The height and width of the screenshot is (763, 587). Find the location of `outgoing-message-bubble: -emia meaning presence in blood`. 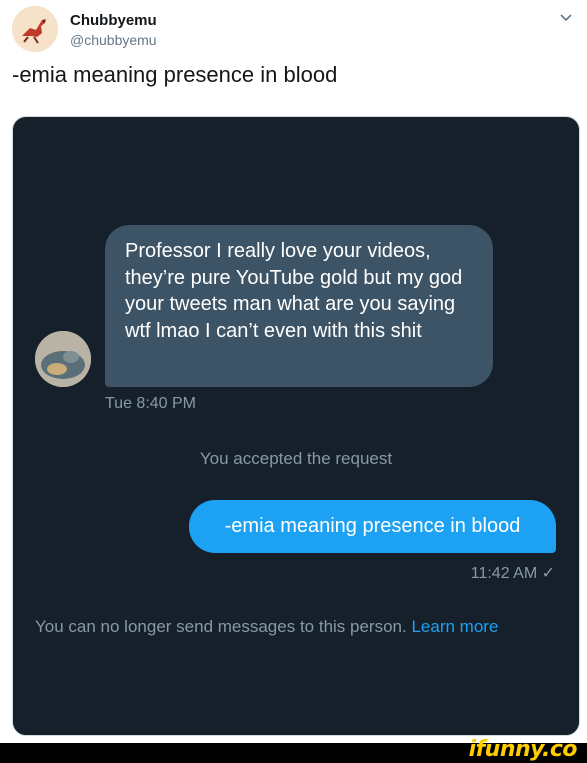

outgoing-message-bubble: -emia meaning presence in blood is located at coordinates (372, 526).